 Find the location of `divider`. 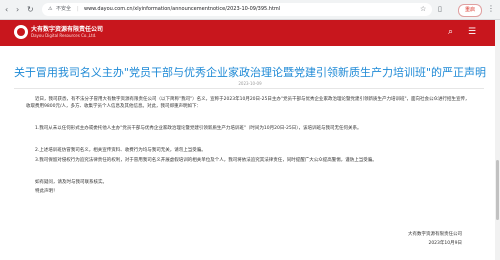

divider is located at coordinates (249, 88).